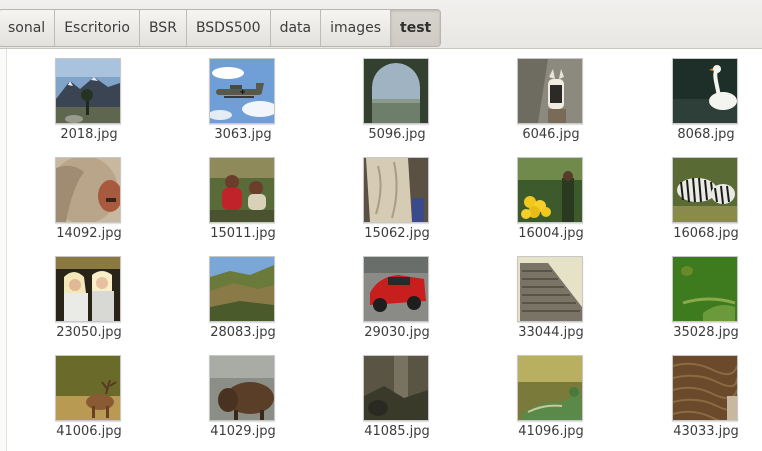  Describe the element at coordinates (243, 332) in the screenshot. I see `file-name: 28083.jpg` at that location.